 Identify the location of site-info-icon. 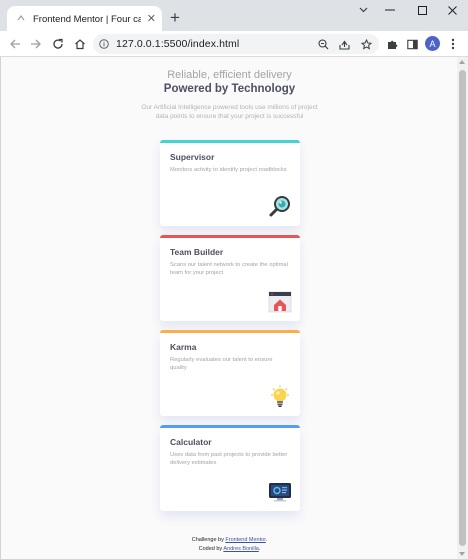
(104, 44).